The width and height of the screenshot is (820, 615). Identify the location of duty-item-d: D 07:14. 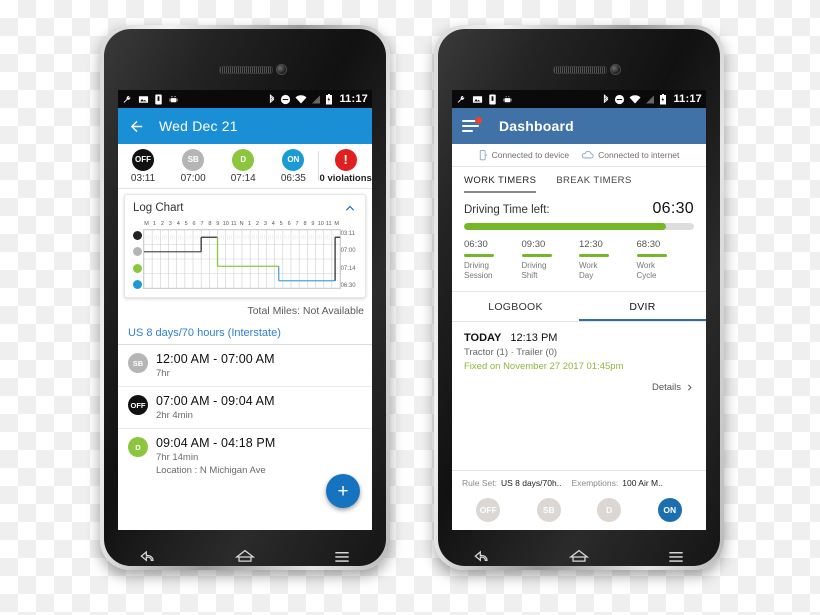
(243, 166).